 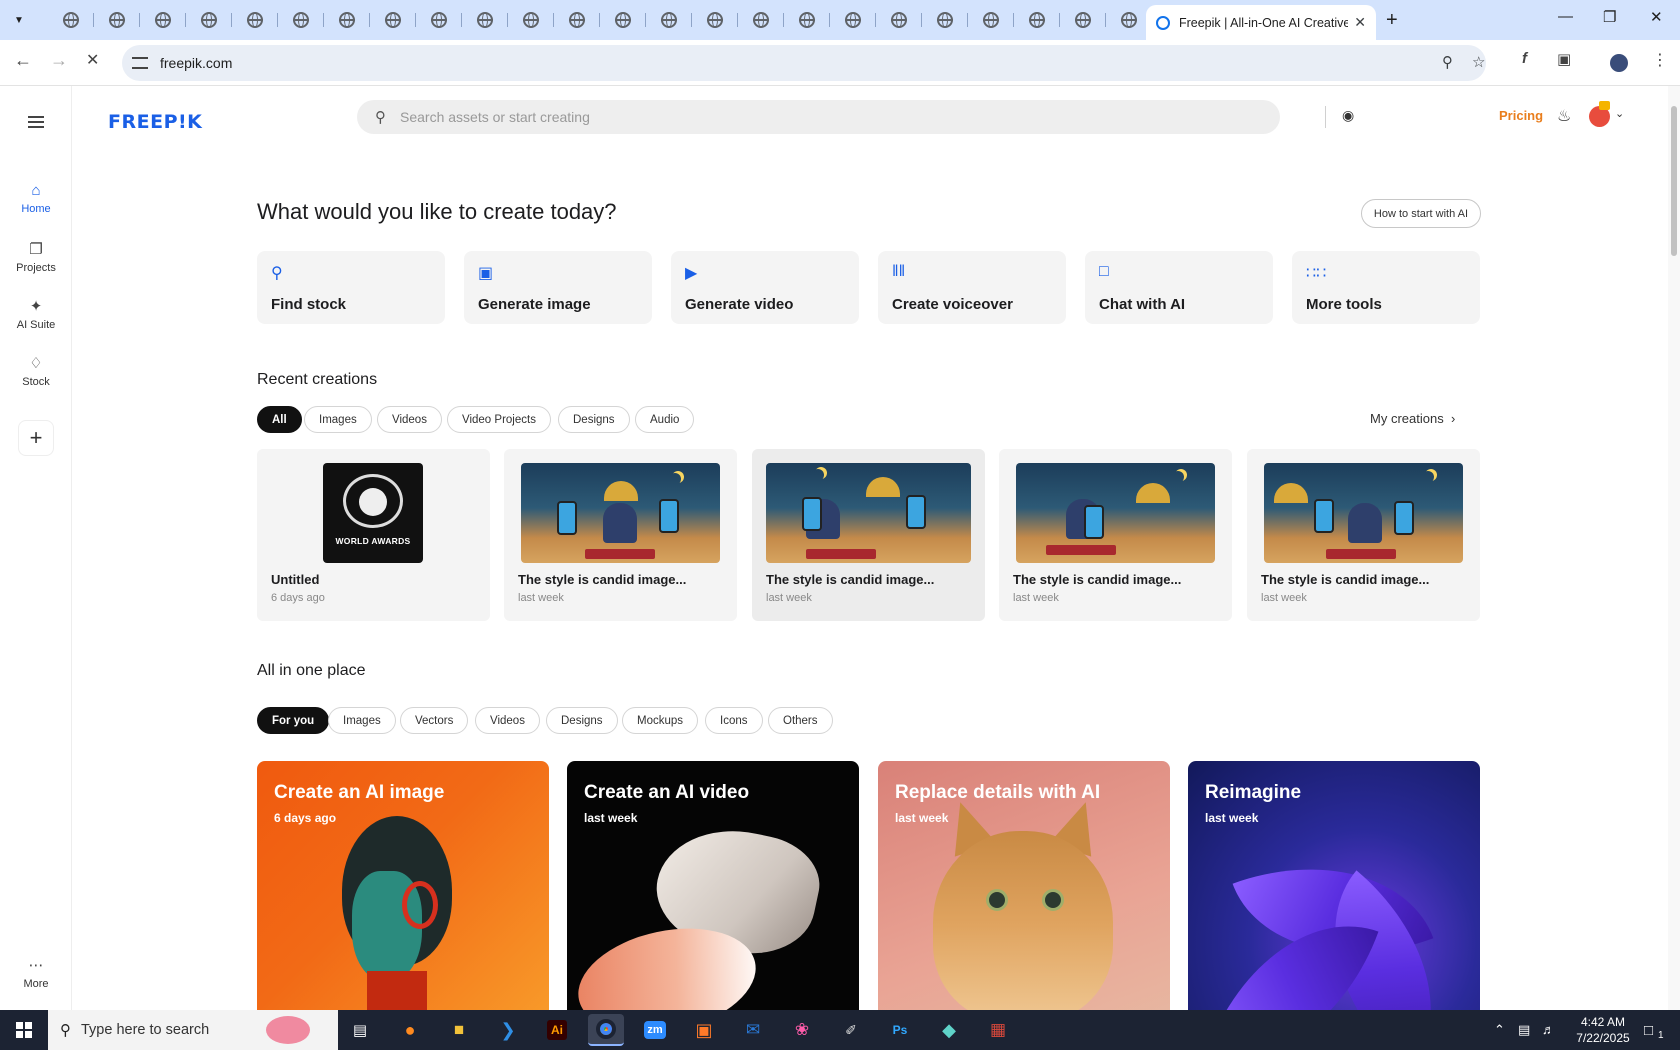 What do you see at coordinates (660, 720) in the screenshot?
I see `filter-mockups: Mockups` at bounding box center [660, 720].